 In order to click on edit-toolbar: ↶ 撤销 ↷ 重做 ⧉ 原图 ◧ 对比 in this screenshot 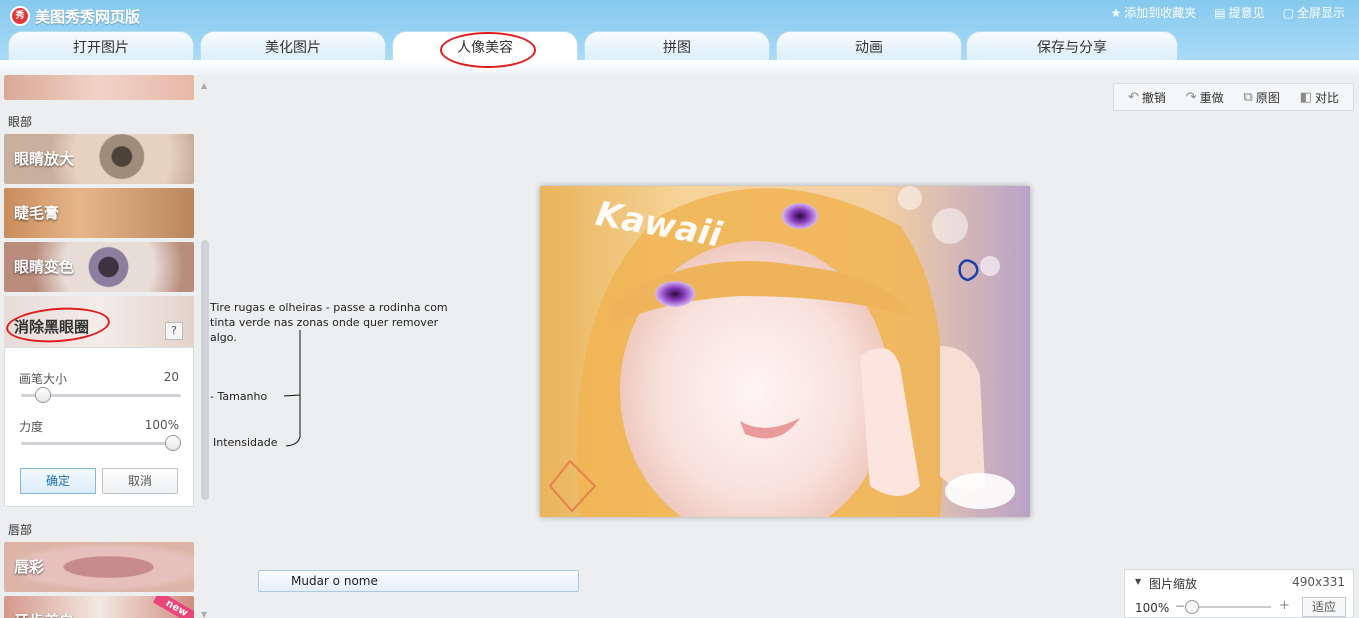, I will do `click(1233, 97)`.